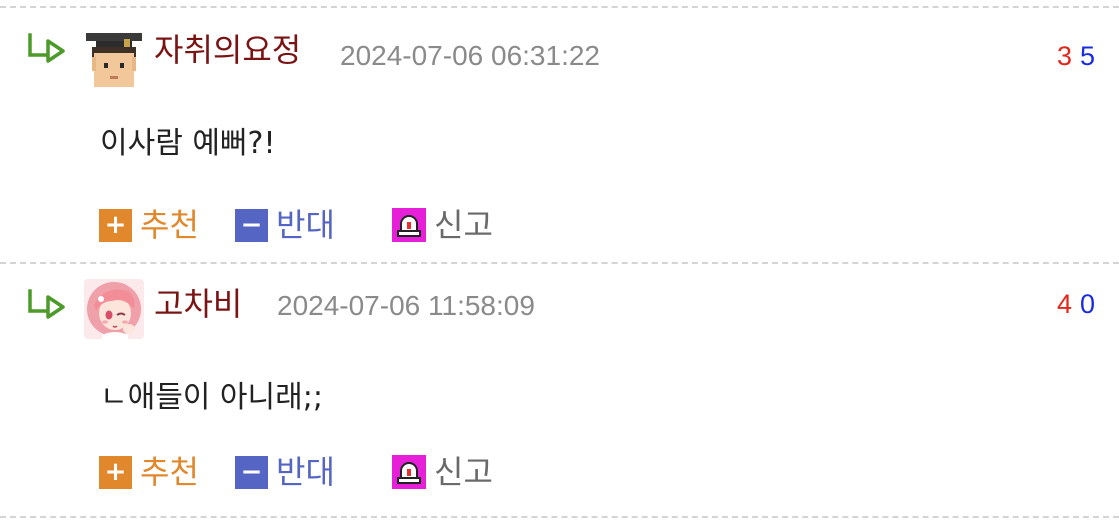 The image size is (1119, 521). What do you see at coordinates (198, 304) in the screenshot?
I see `nickname: 고차비` at bounding box center [198, 304].